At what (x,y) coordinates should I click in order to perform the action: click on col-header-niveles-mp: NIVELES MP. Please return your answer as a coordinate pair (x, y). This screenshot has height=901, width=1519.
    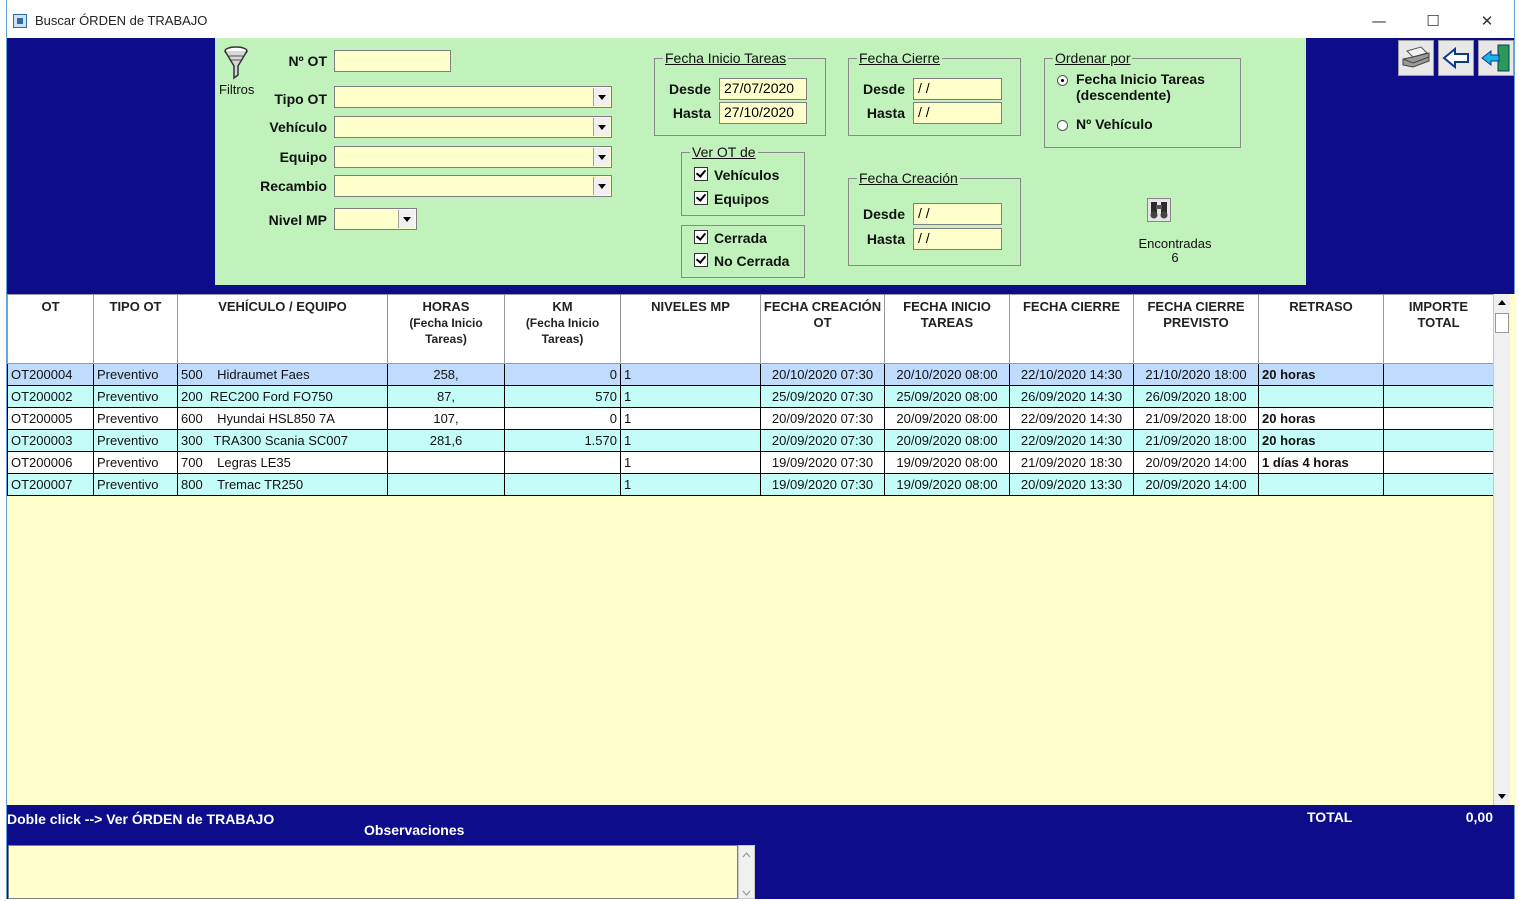
    Looking at the image, I should click on (690, 329).